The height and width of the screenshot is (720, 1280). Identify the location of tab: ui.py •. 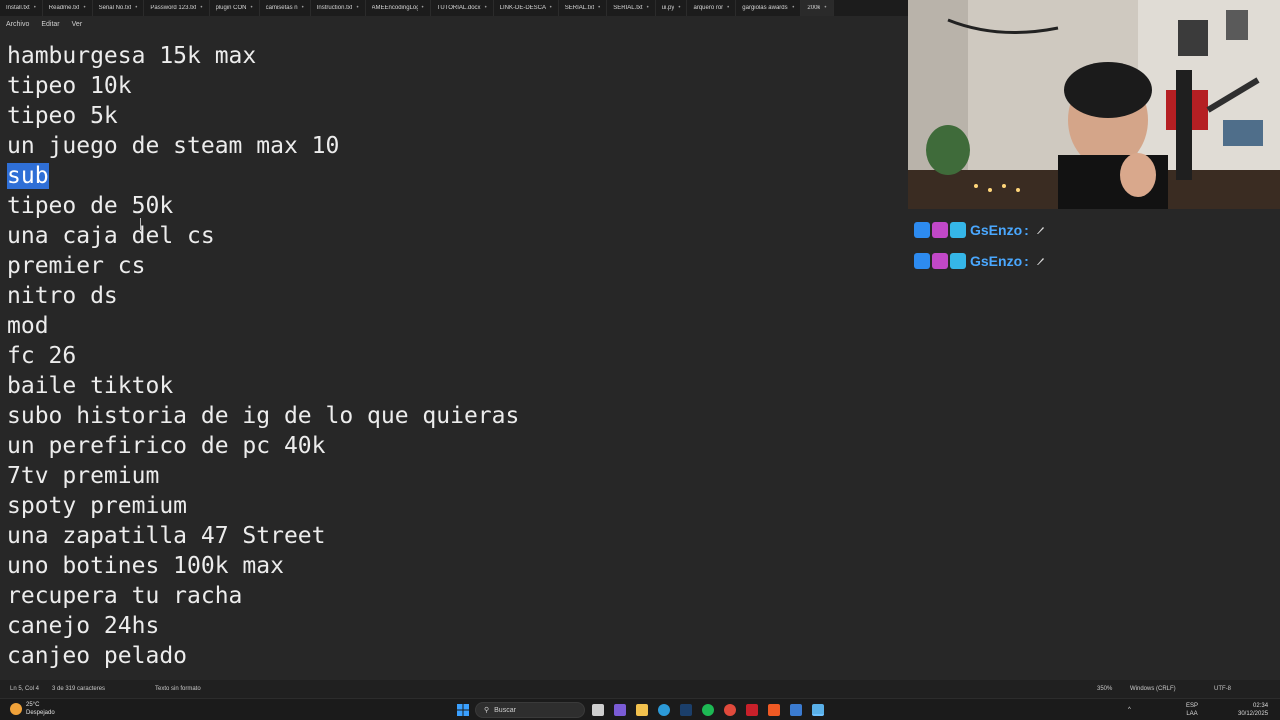
(672, 8).